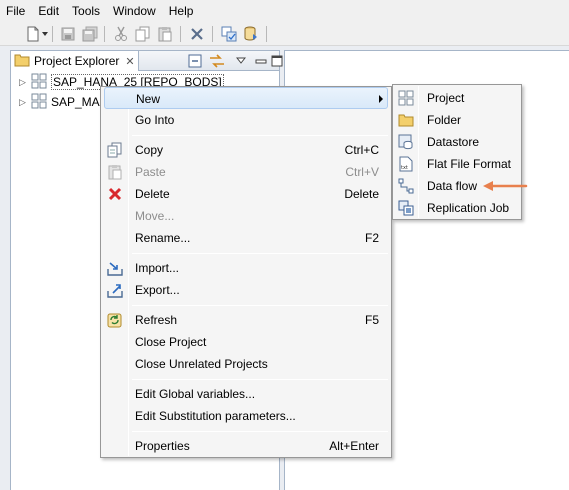  Describe the element at coordinates (229, 34) in the screenshot. I see `validate-icon` at that location.